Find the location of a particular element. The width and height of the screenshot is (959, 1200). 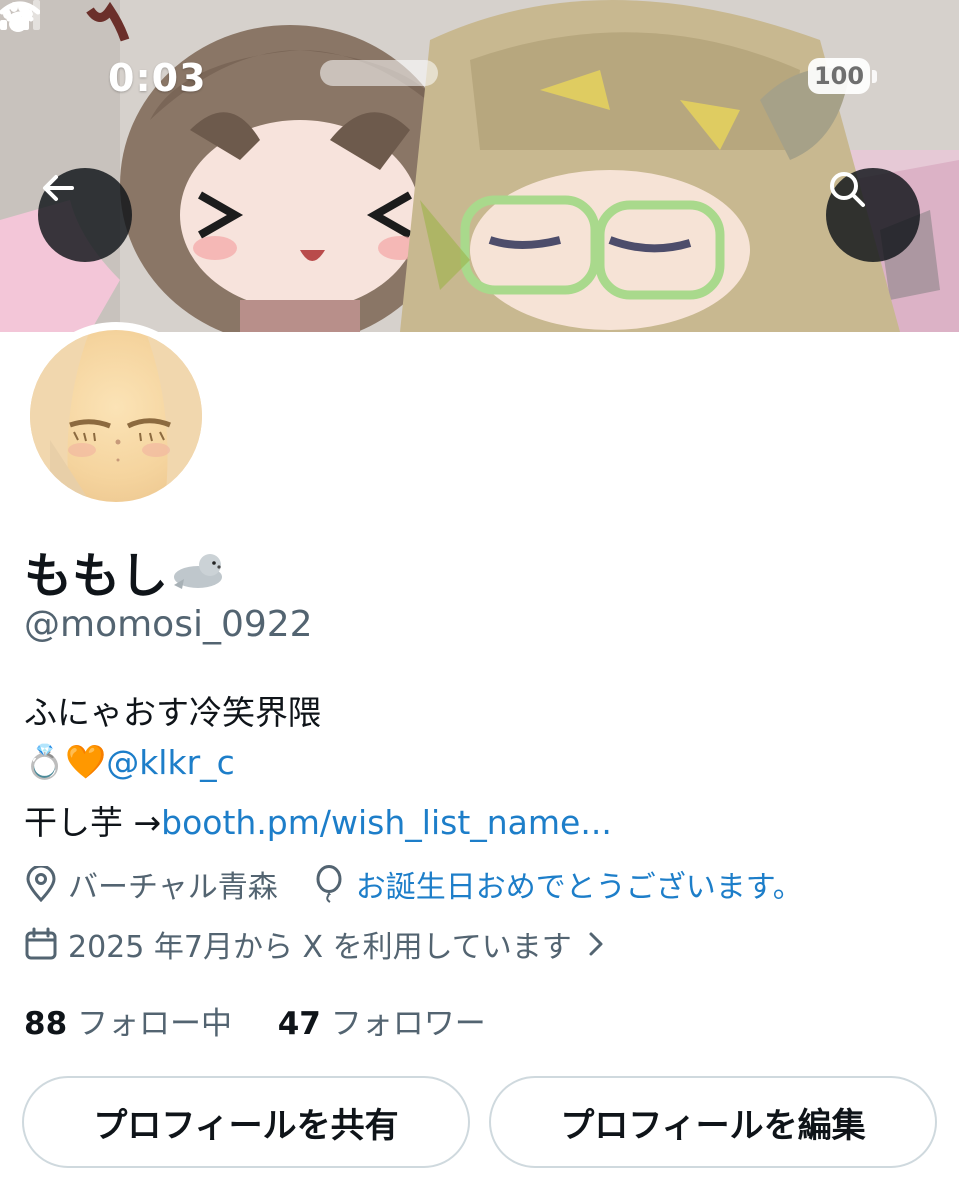

avatar is located at coordinates (116, 416).